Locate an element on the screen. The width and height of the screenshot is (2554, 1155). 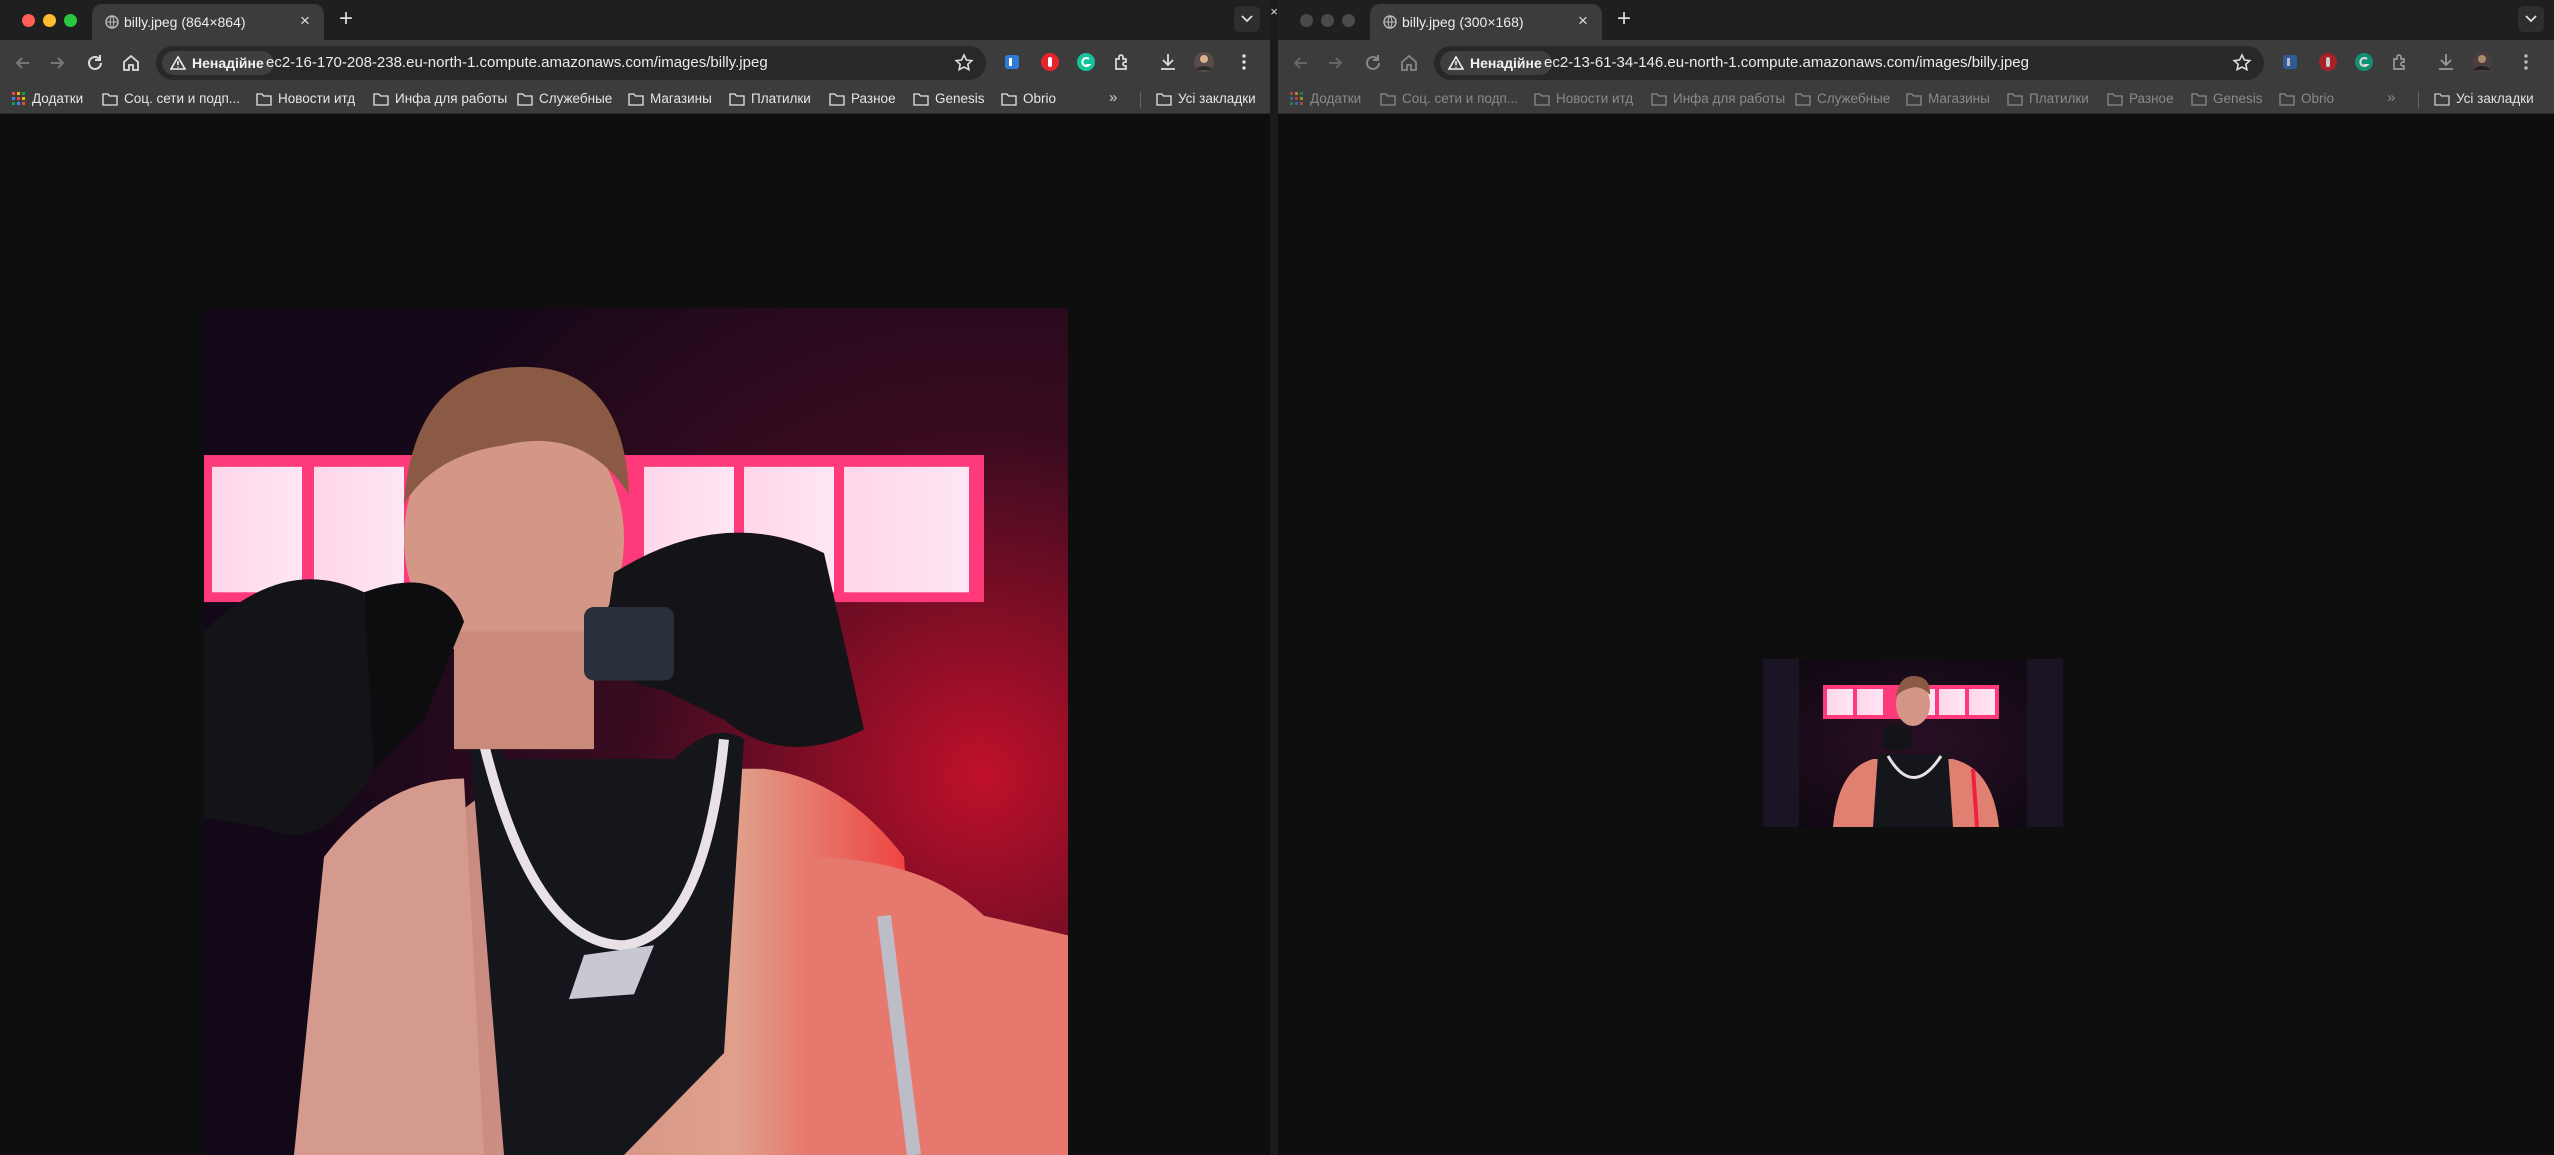
globe-icon is located at coordinates (112, 22).